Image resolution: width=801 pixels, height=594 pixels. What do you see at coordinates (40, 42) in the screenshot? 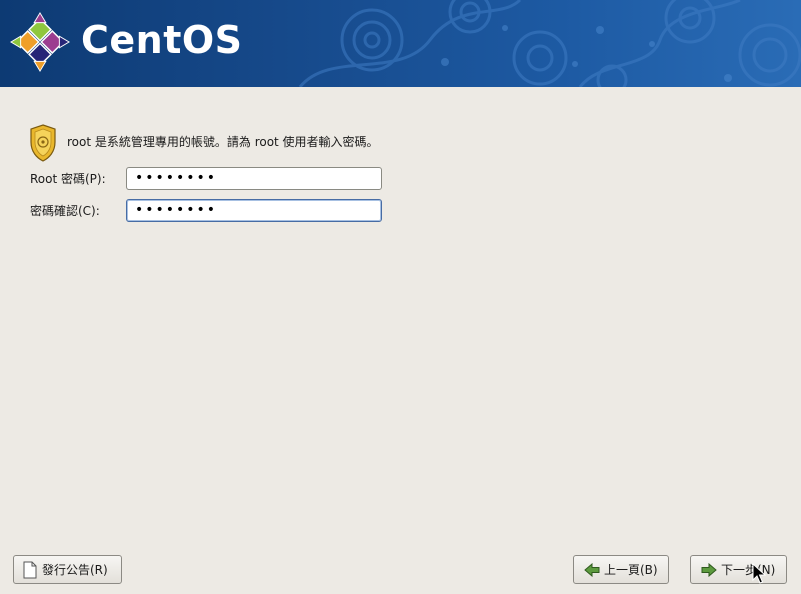
I see `centos-logo-icon` at bounding box center [40, 42].